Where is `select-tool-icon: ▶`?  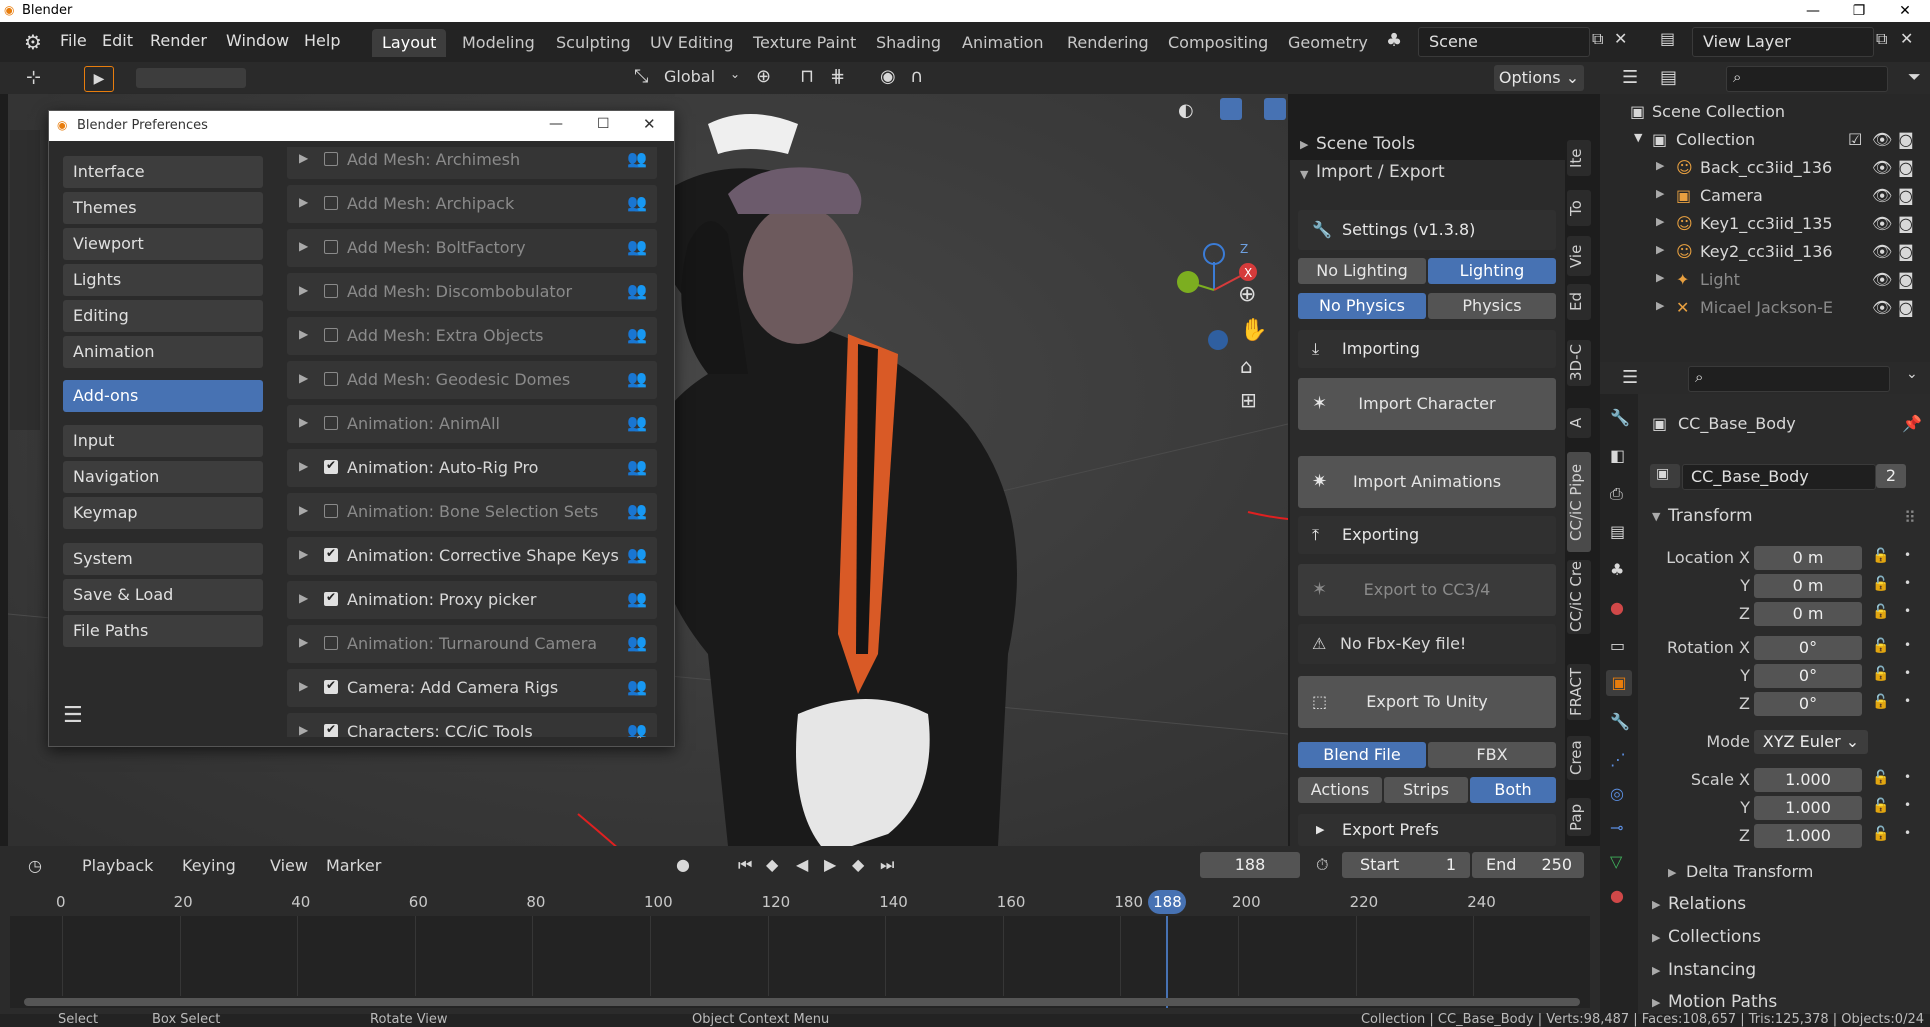
select-tool-icon: ▶ is located at coordinates (99, 79).